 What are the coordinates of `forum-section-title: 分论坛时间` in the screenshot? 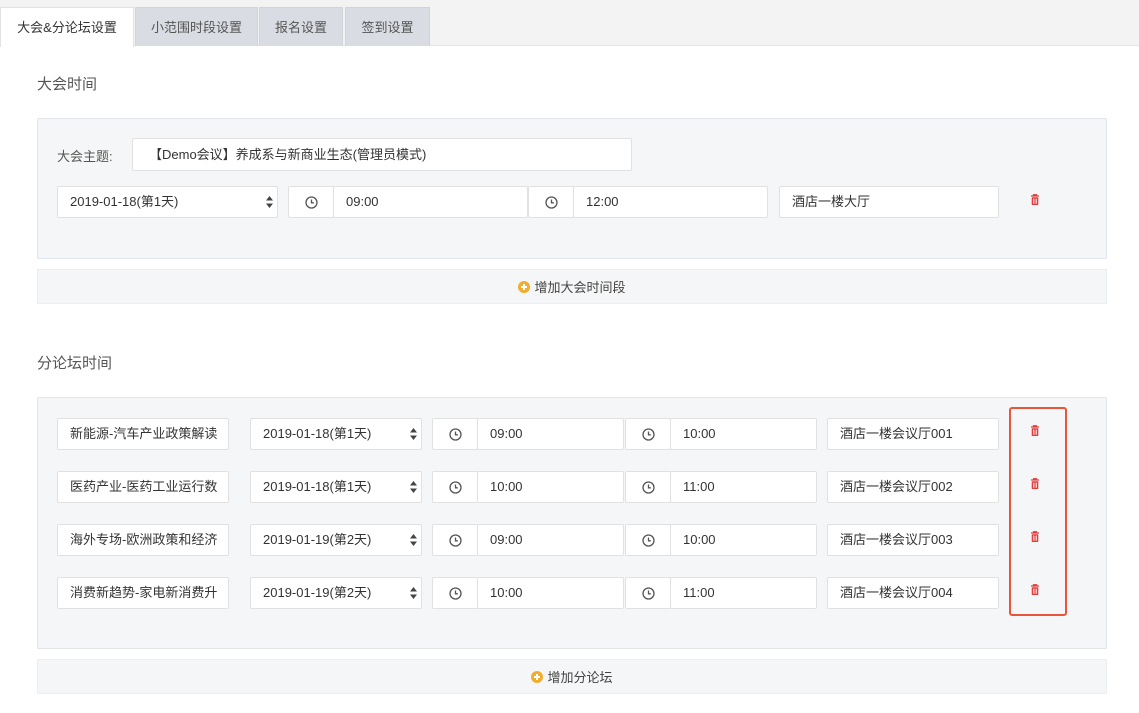 It's located at (75, 363).